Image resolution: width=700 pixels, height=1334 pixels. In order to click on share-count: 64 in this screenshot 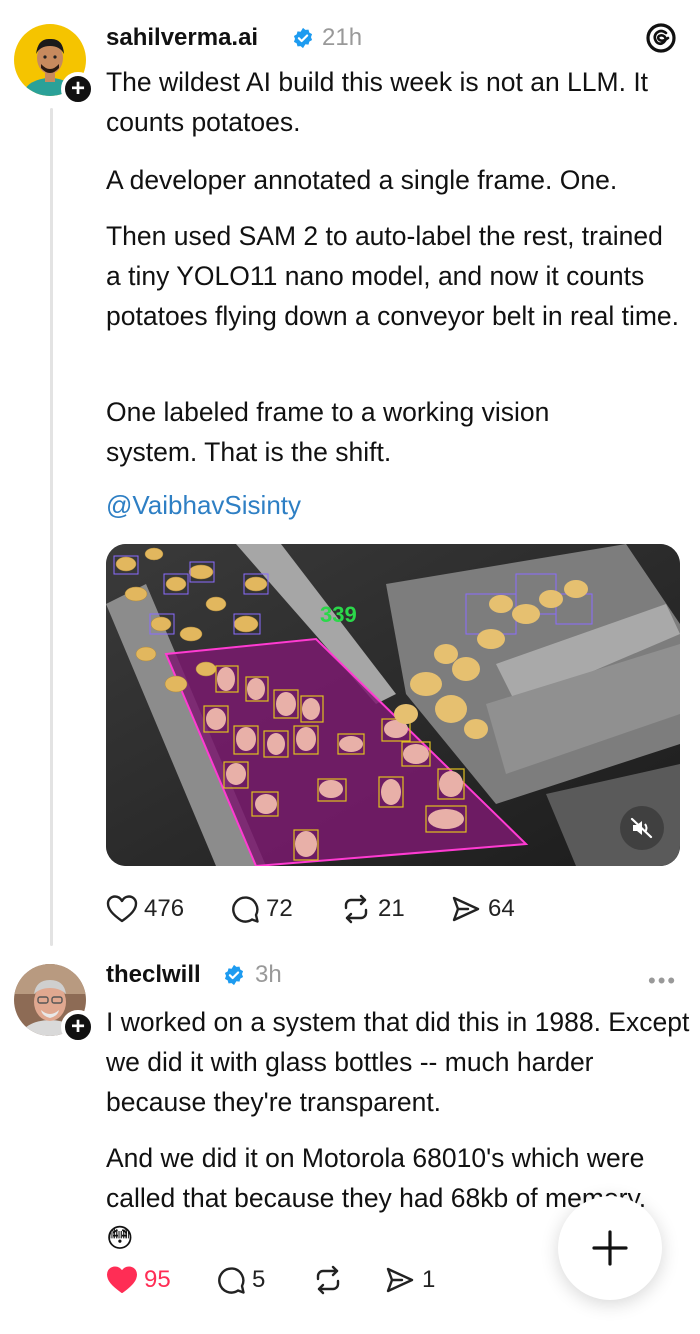, I will do `click(501, 908)`.